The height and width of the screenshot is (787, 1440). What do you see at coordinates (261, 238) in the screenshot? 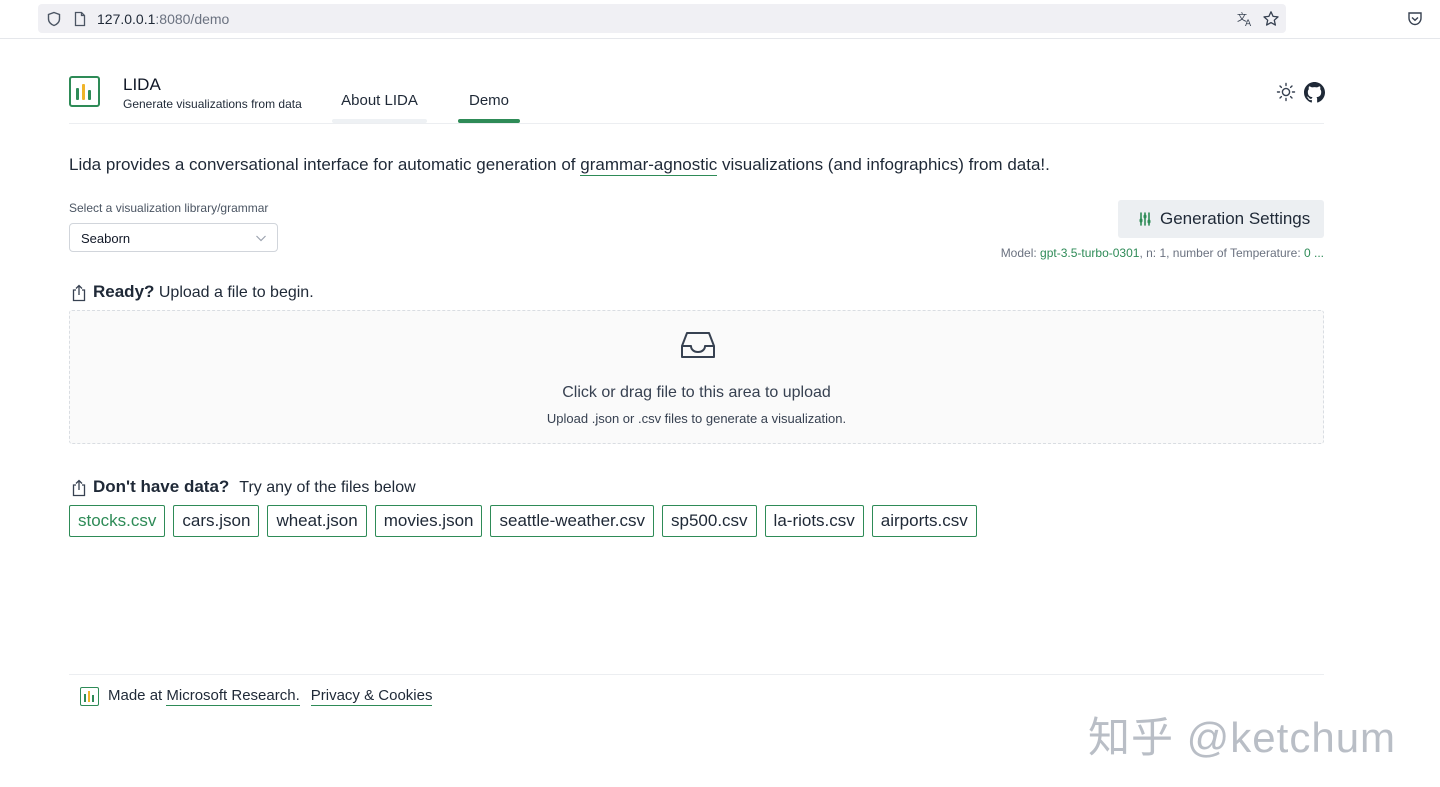
I see `chevron-down-icon` at bounding box center [261, 238].